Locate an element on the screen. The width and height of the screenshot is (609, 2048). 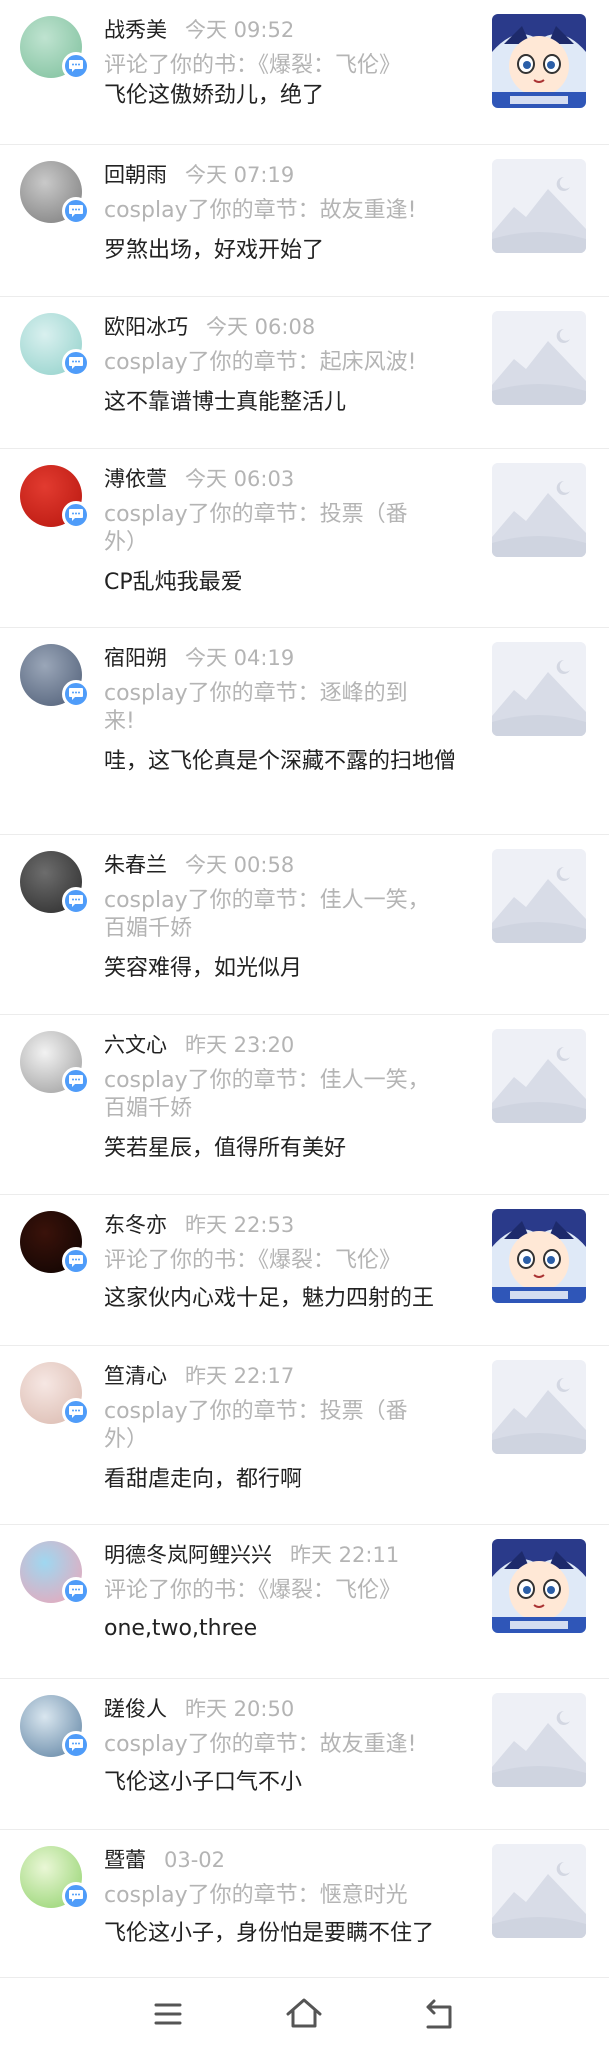
user-name: 暨蕾 is located at coordinates (125, 1860).